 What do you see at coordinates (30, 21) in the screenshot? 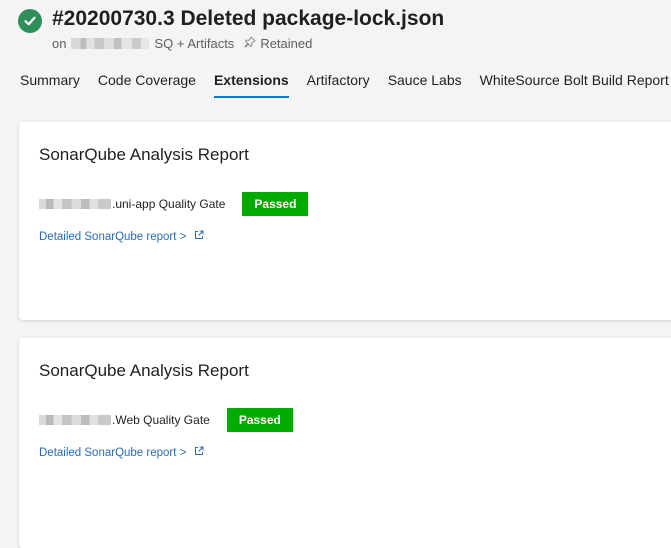
I see `check-icon` at bounding box center [30, 21].